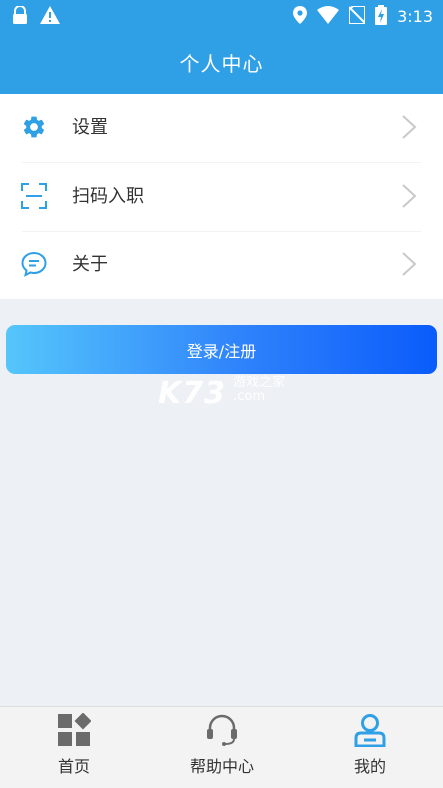 Image resolution: width=443 pixels, height=788 pixels. What do you see at coordinates (370, 730) in the screenshot?
I see `user-icon` at bounding box center [370, 730].